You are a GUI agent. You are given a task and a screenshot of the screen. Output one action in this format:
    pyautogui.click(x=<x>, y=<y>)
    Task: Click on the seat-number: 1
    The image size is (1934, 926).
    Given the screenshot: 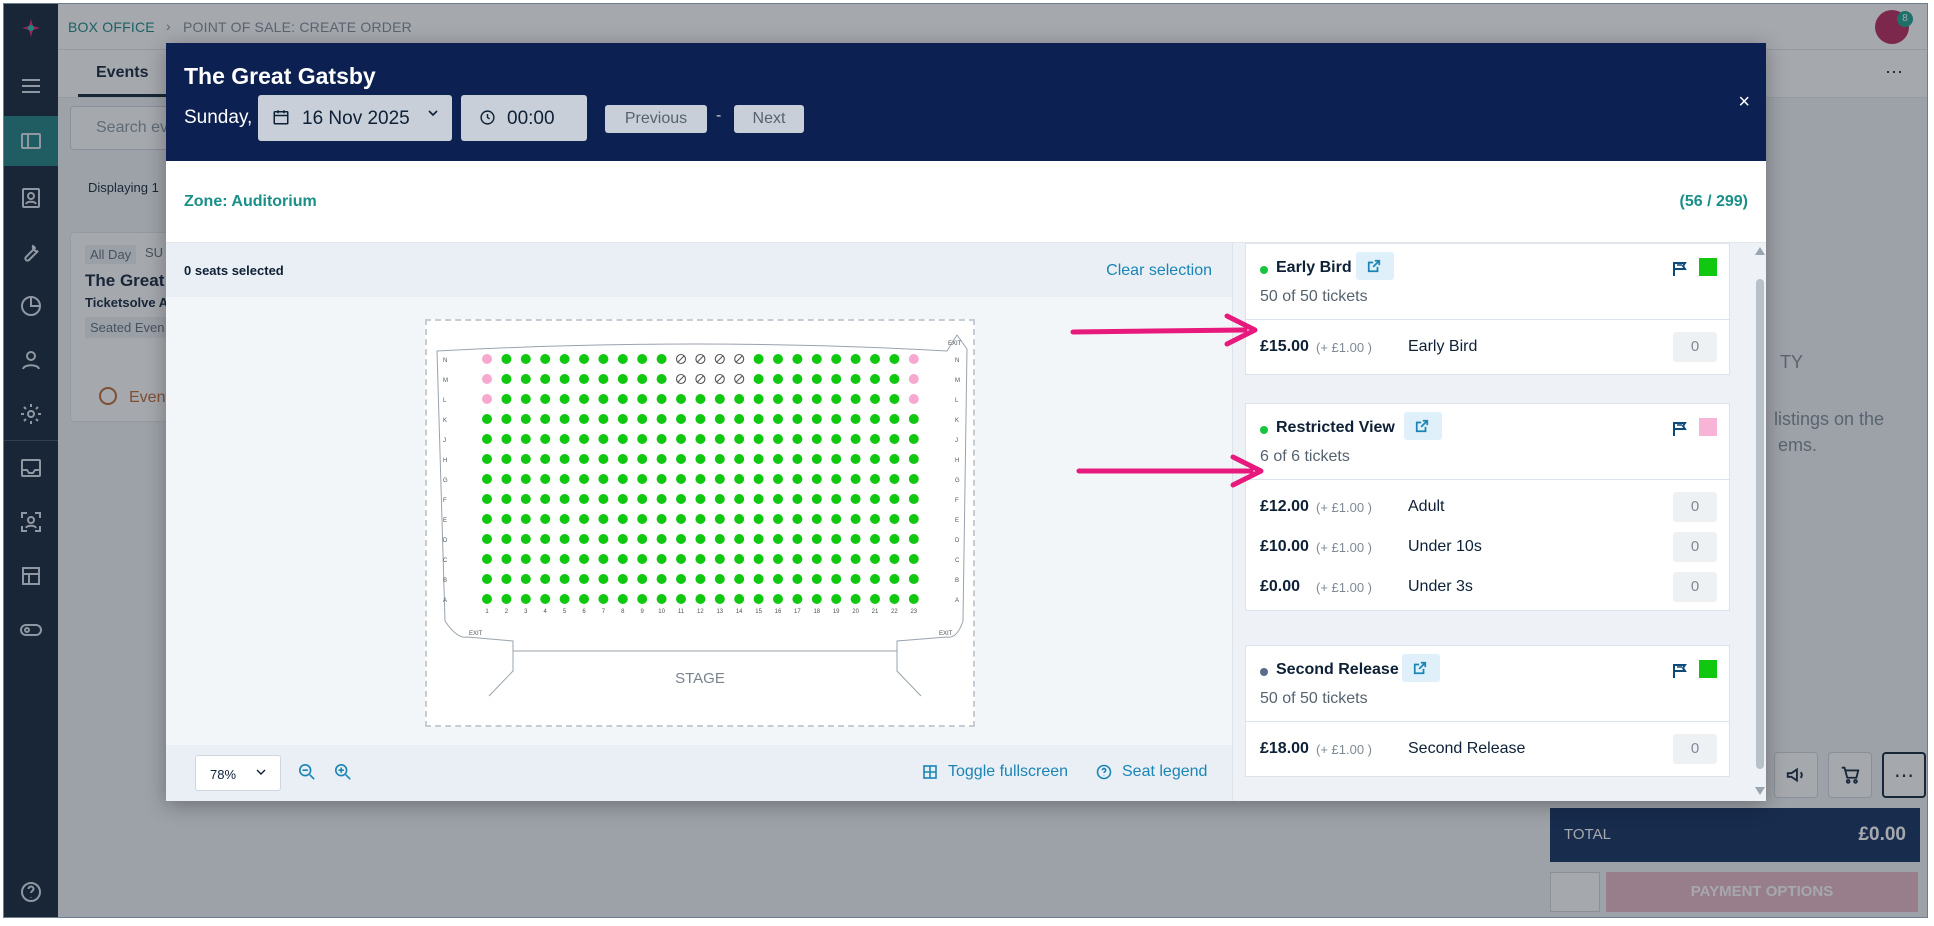 What is the action you would take?
    pyautogui.click(x=487, y=612)
    